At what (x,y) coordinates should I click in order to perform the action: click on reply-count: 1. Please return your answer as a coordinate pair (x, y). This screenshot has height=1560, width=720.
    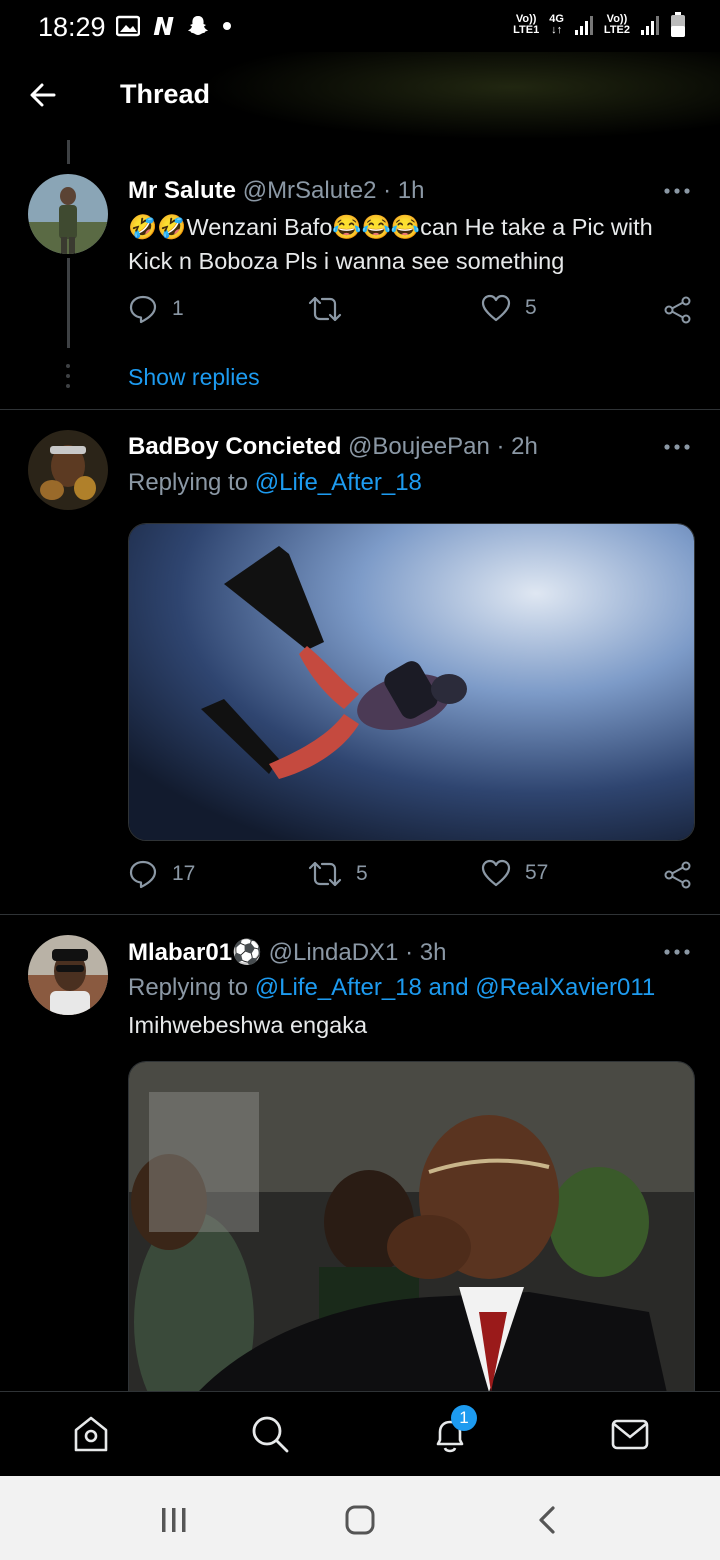
    Looking at the image, I should click on (178, 308).